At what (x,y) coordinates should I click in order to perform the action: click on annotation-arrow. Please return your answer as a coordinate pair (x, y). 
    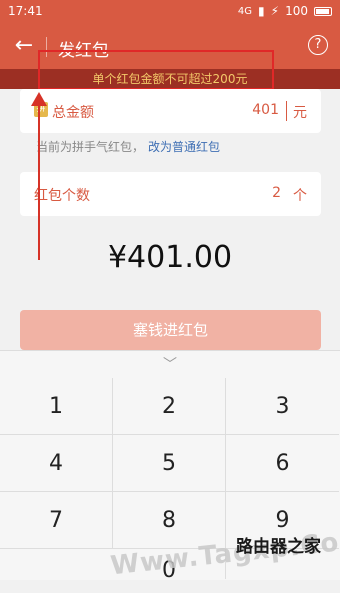
    Looking at the image, I should click on (39, 180).